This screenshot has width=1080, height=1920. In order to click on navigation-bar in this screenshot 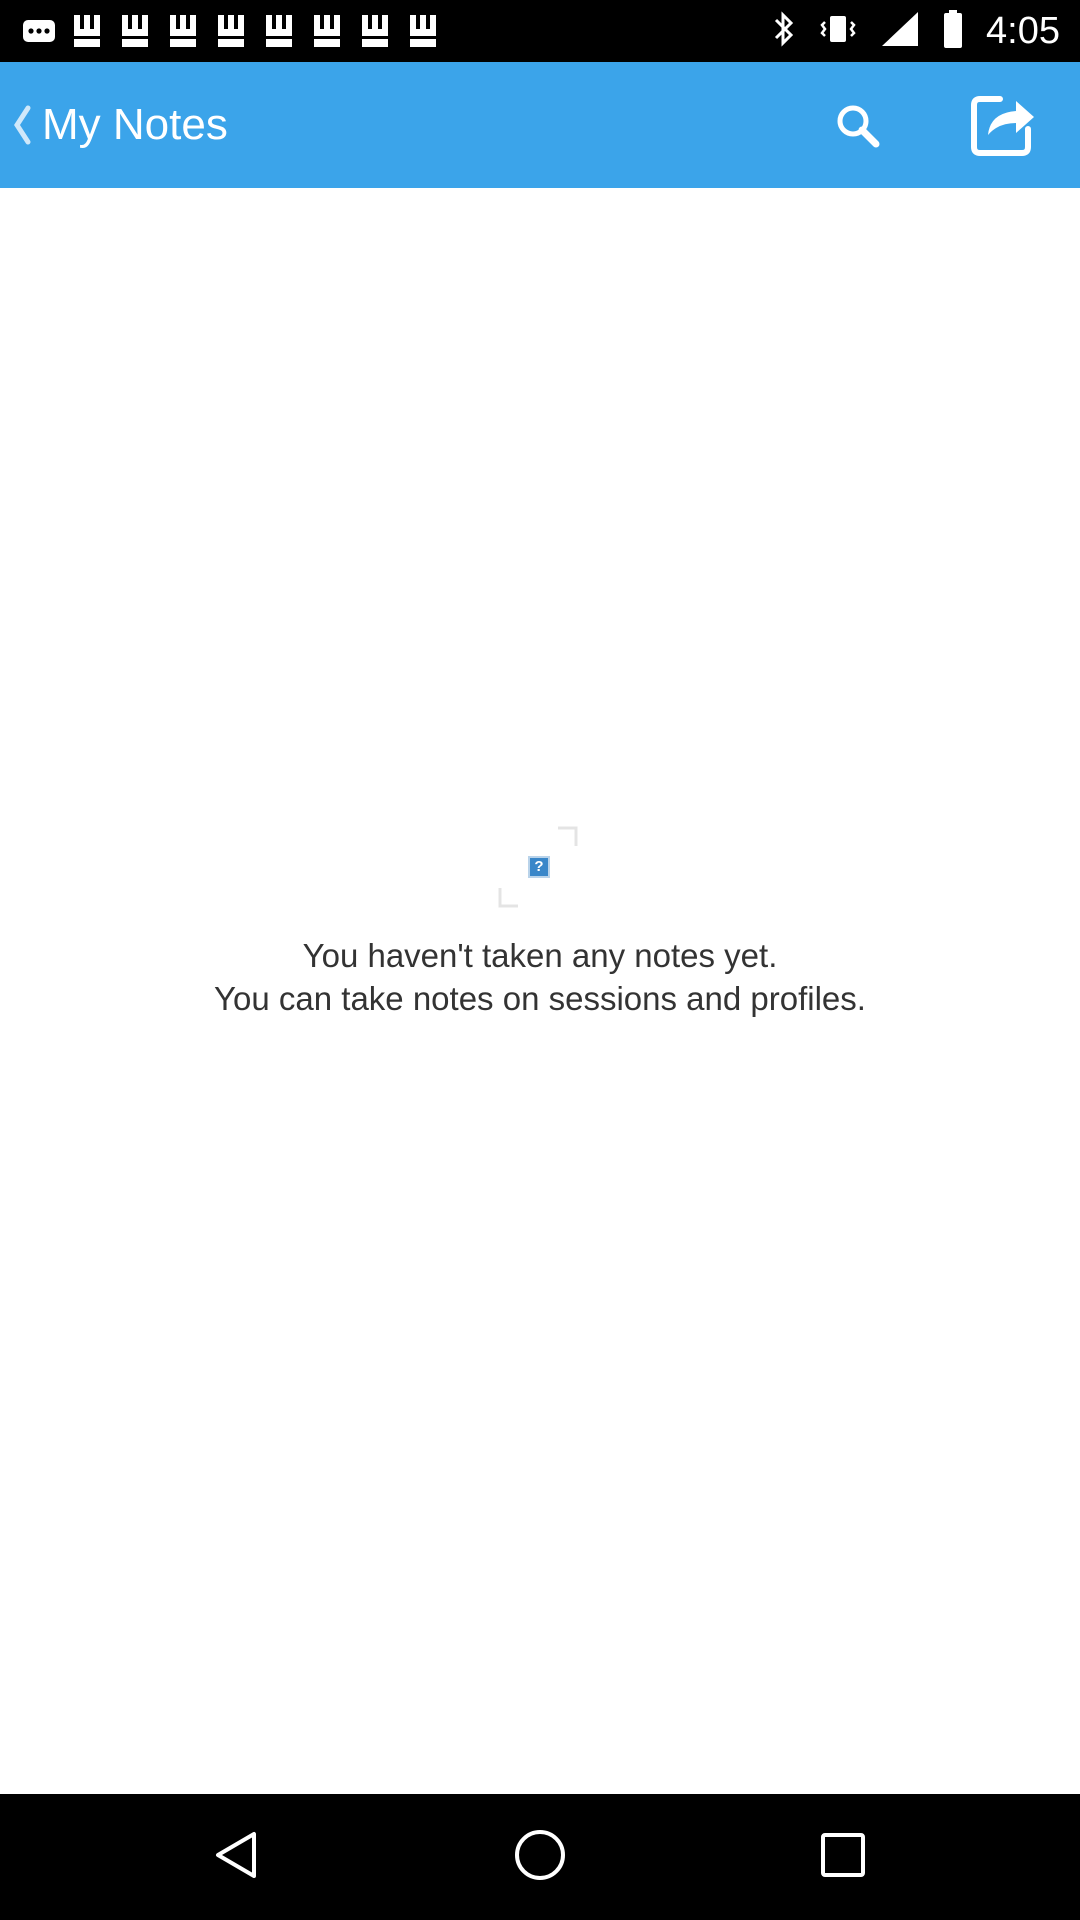, I will do `click(540, 1857)`.